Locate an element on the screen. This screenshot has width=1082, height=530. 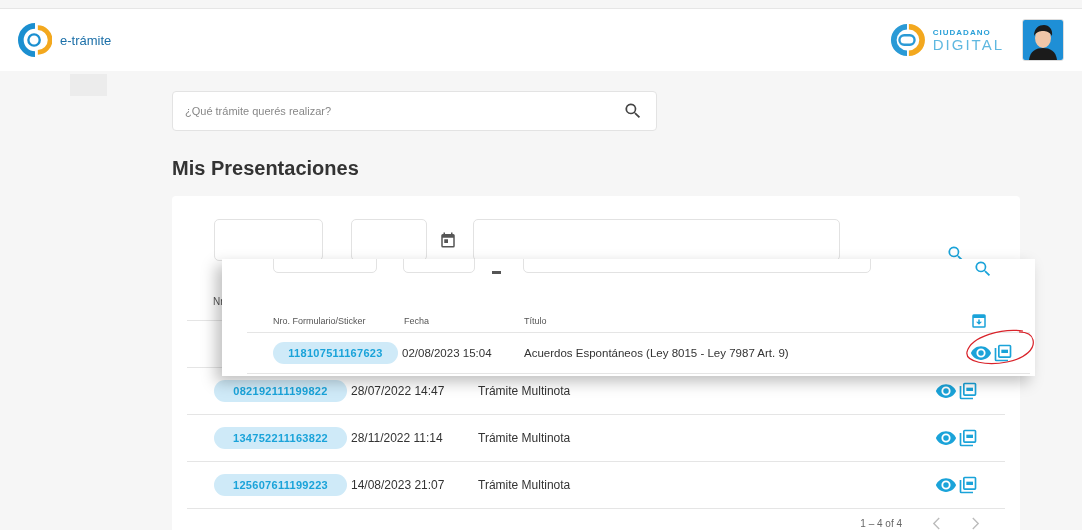
table-cell-text: 02/08/2023 15:04 is located at coordinates (447, 353).